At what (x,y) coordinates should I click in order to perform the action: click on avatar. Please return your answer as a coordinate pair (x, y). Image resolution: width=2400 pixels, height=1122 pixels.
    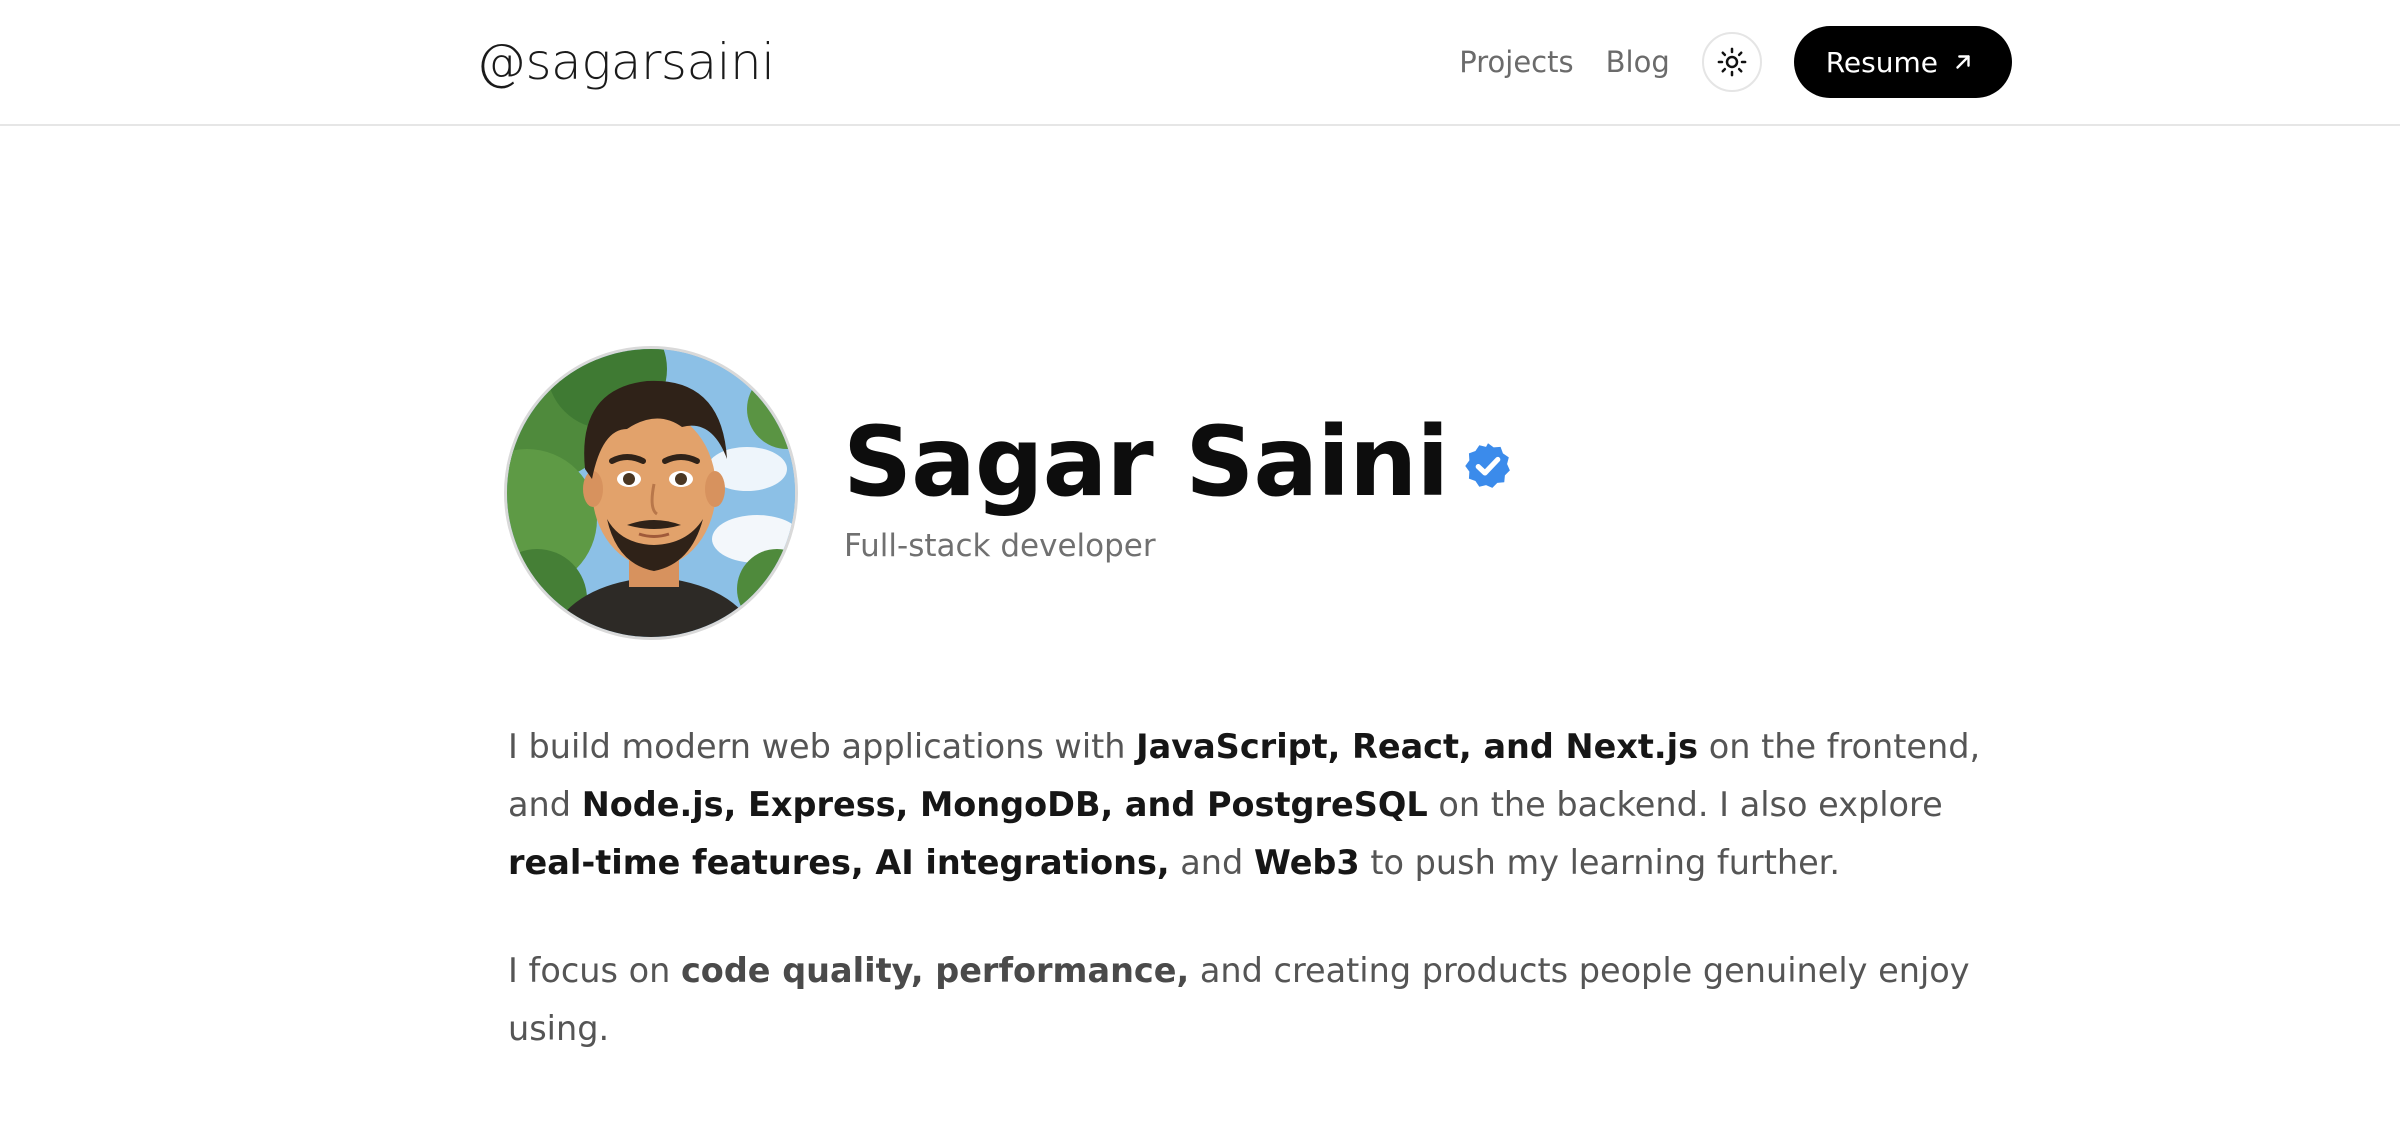
    Looking at the image, I should click on (651, 493).